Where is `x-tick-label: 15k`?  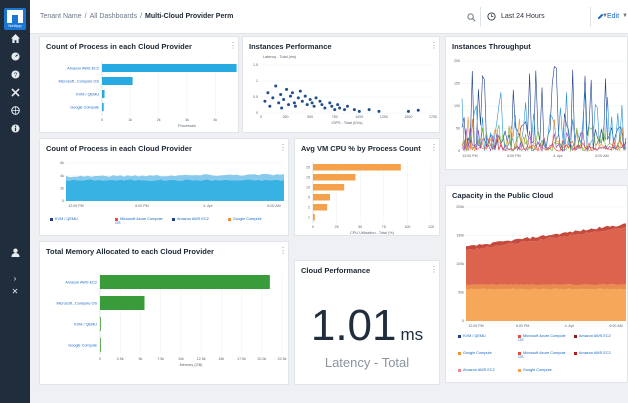 x-tick-label: 15k is located at coordinates (221, 359).